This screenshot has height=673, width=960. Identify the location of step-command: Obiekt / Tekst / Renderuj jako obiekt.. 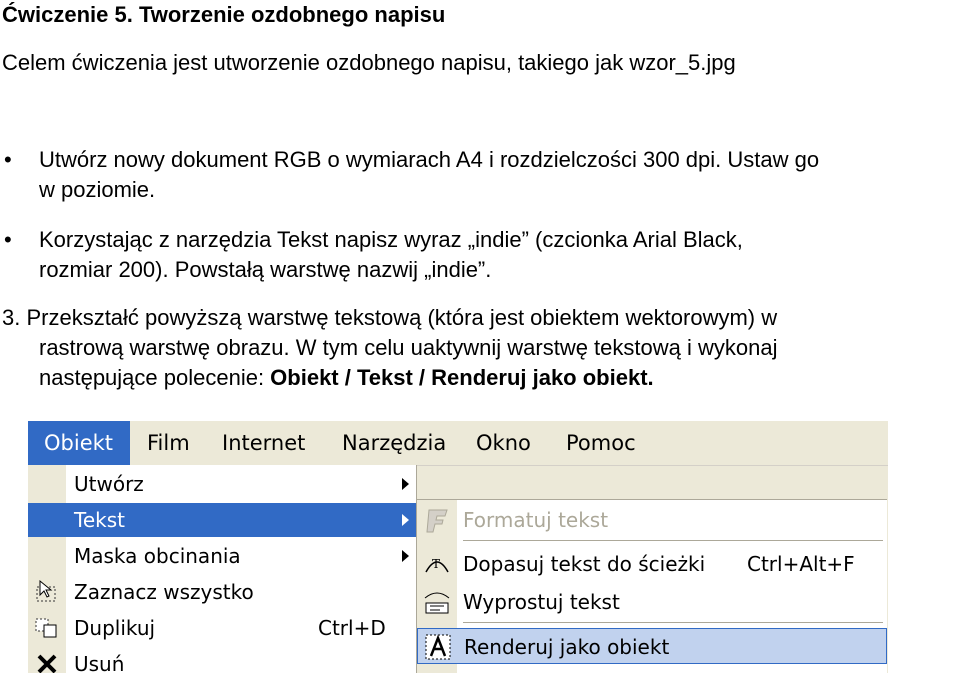
(462, 377).